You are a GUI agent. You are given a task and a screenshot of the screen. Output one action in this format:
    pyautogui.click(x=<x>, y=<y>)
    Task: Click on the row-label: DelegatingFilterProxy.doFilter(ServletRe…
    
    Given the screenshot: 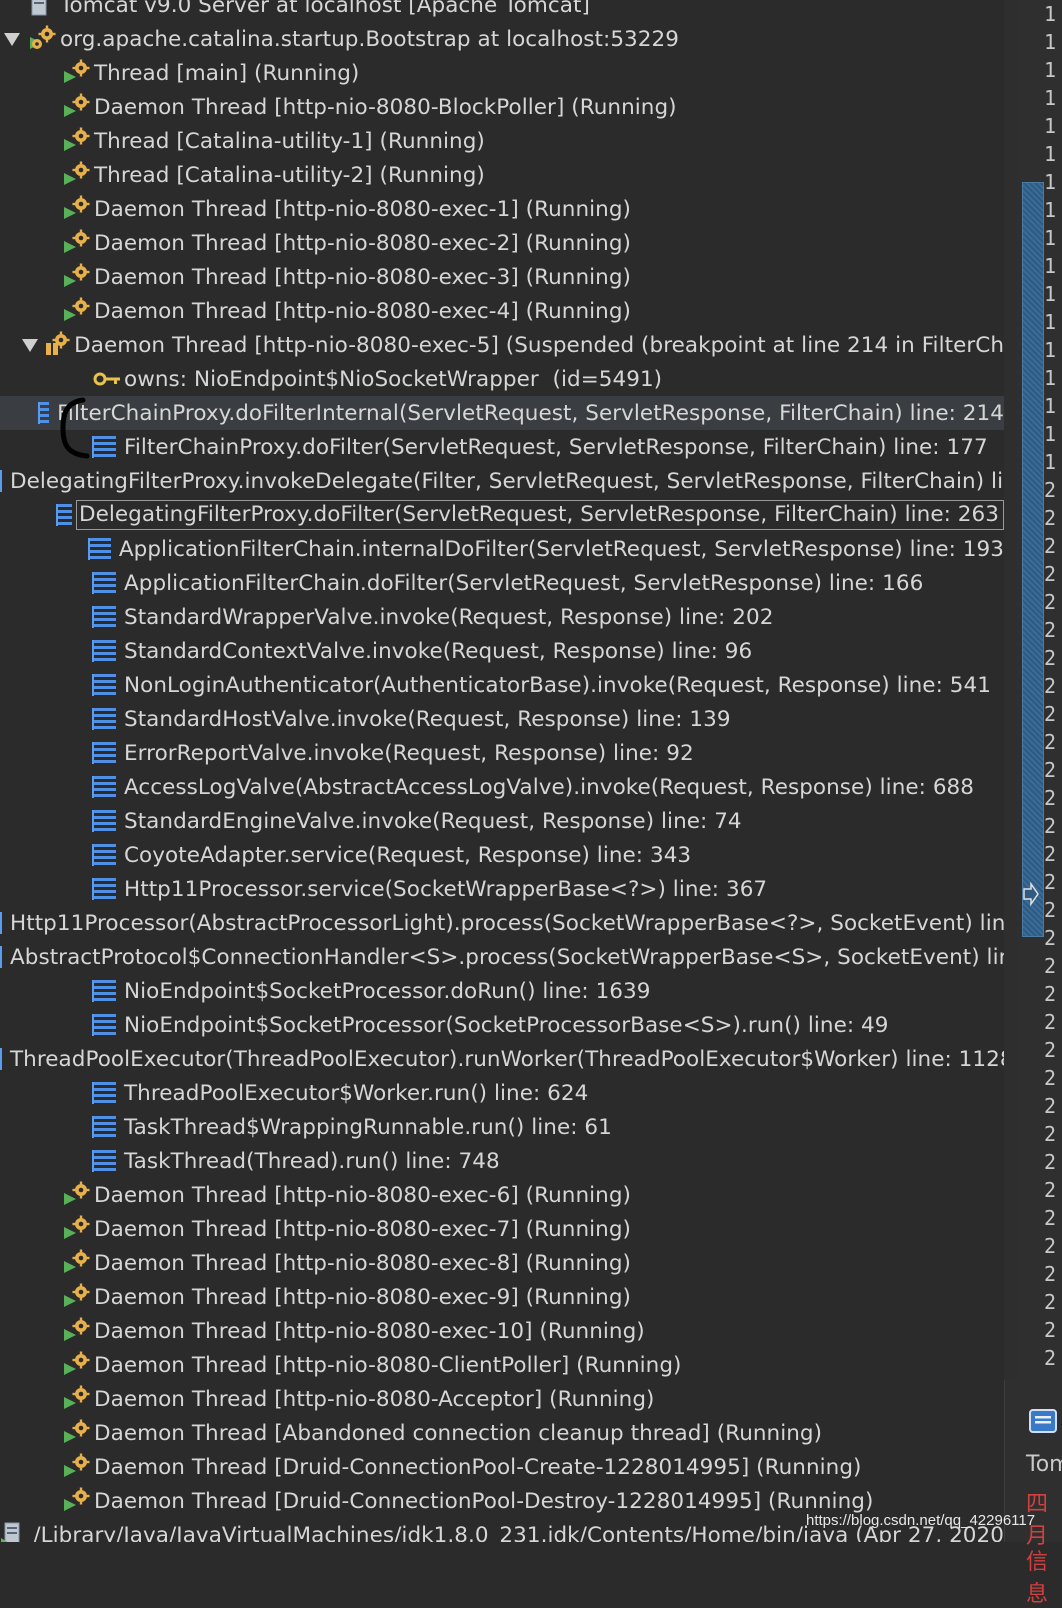 What is the action you would take?
    pyautogui.click(x=540, y=515)
    